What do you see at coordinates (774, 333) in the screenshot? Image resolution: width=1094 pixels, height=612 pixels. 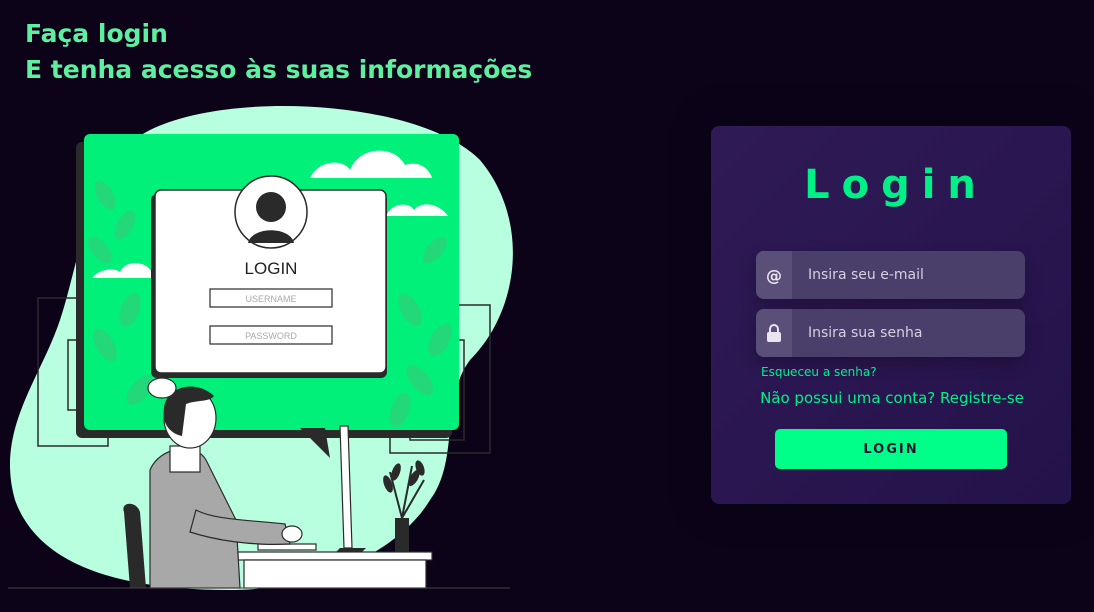 I see `lock-icon` at bounding box center [774, 333].